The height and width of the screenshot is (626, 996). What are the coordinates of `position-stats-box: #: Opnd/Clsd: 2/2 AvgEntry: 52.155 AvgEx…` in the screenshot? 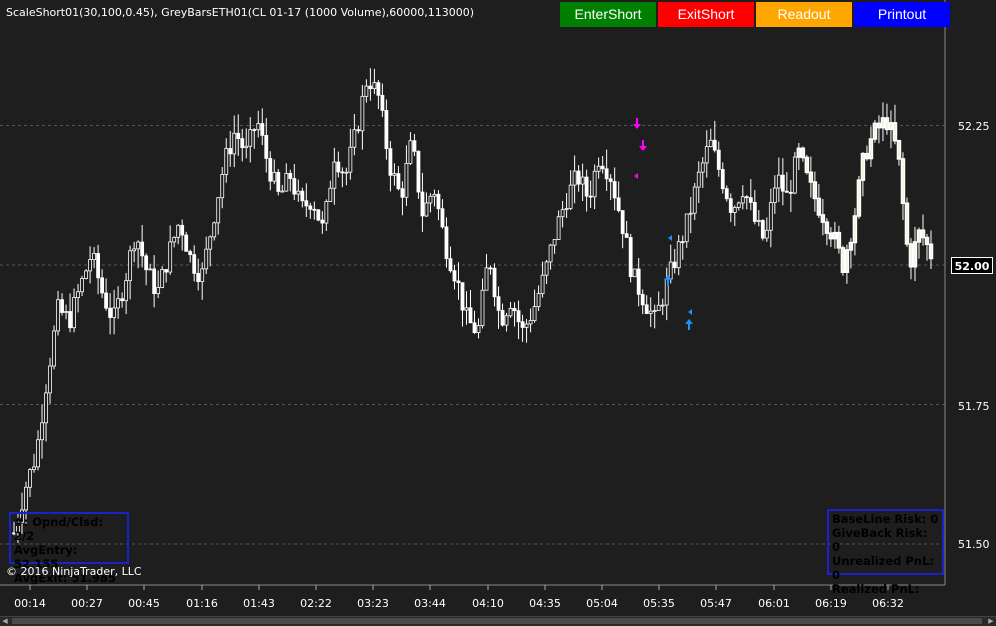 It's located at (69, 548).